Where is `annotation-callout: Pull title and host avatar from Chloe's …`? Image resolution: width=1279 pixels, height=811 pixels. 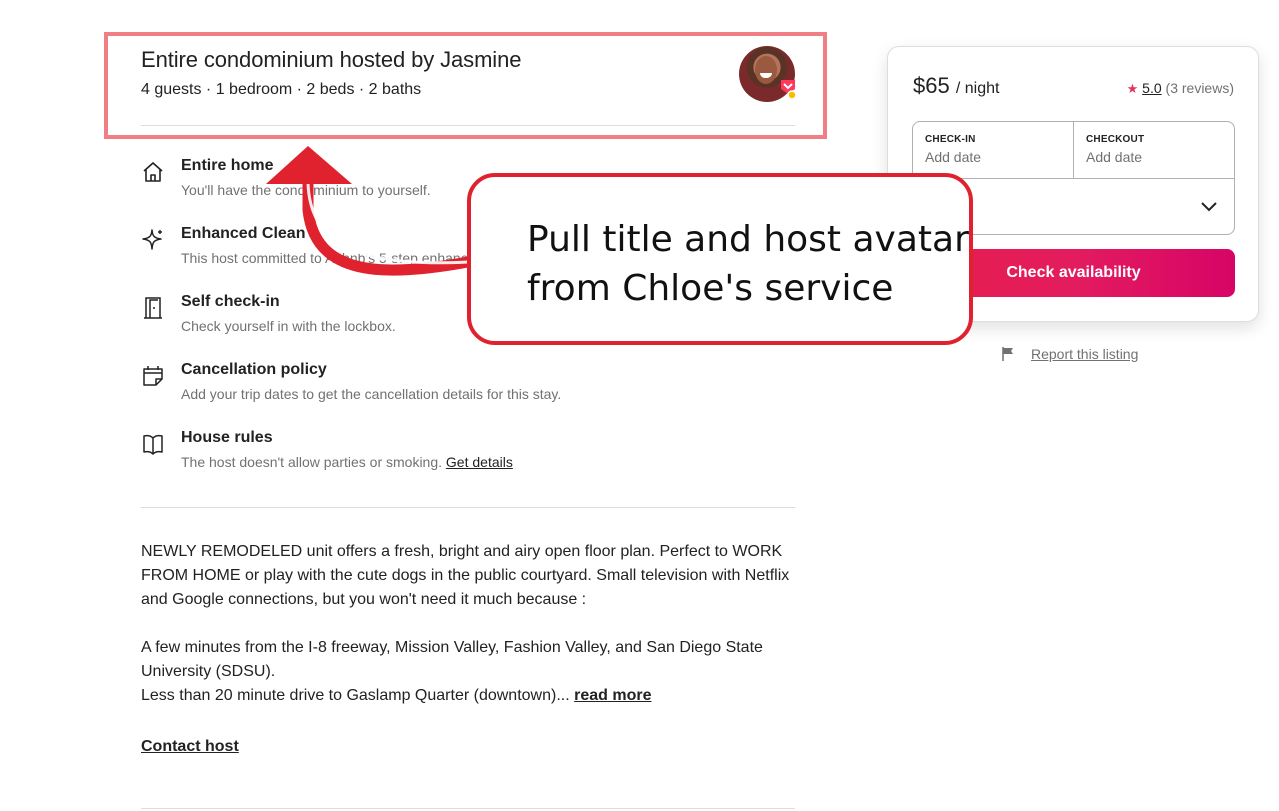 annotation-callout: Pull title and host avatar from Chloe's … is located at coordinates (720, 259).